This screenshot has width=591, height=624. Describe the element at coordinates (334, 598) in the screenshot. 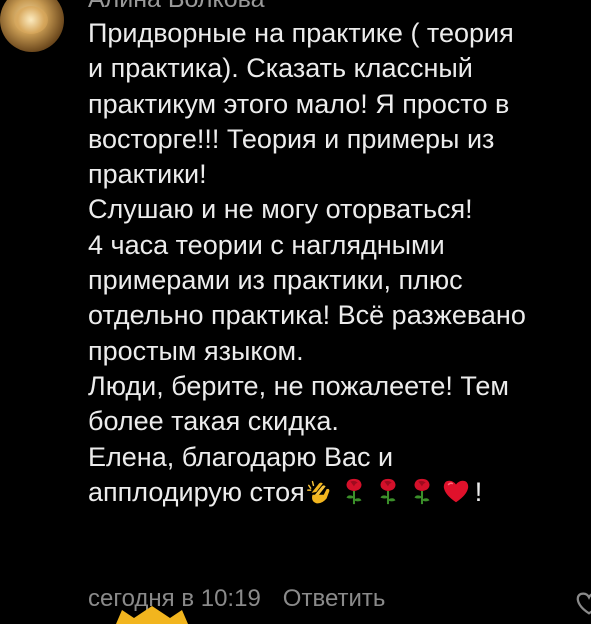

I see `reply-button: Ответить` at that location.